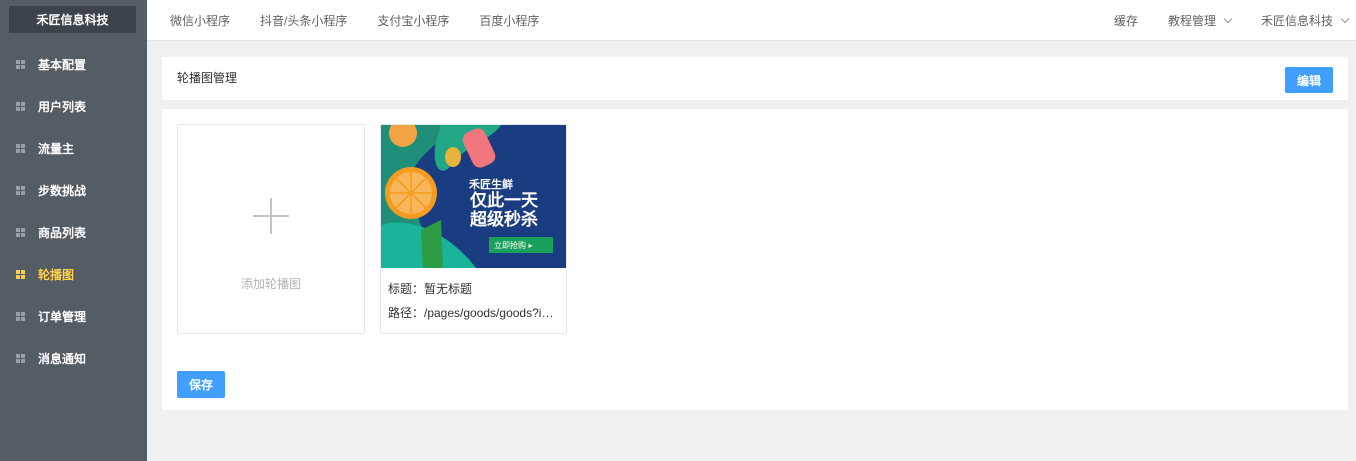 The height and width of the screenshot is (461, 1356). Describe the element at coordinates (1296, 21) in the screenshot. I see `account-label: 禾匠信息科技` at that location.